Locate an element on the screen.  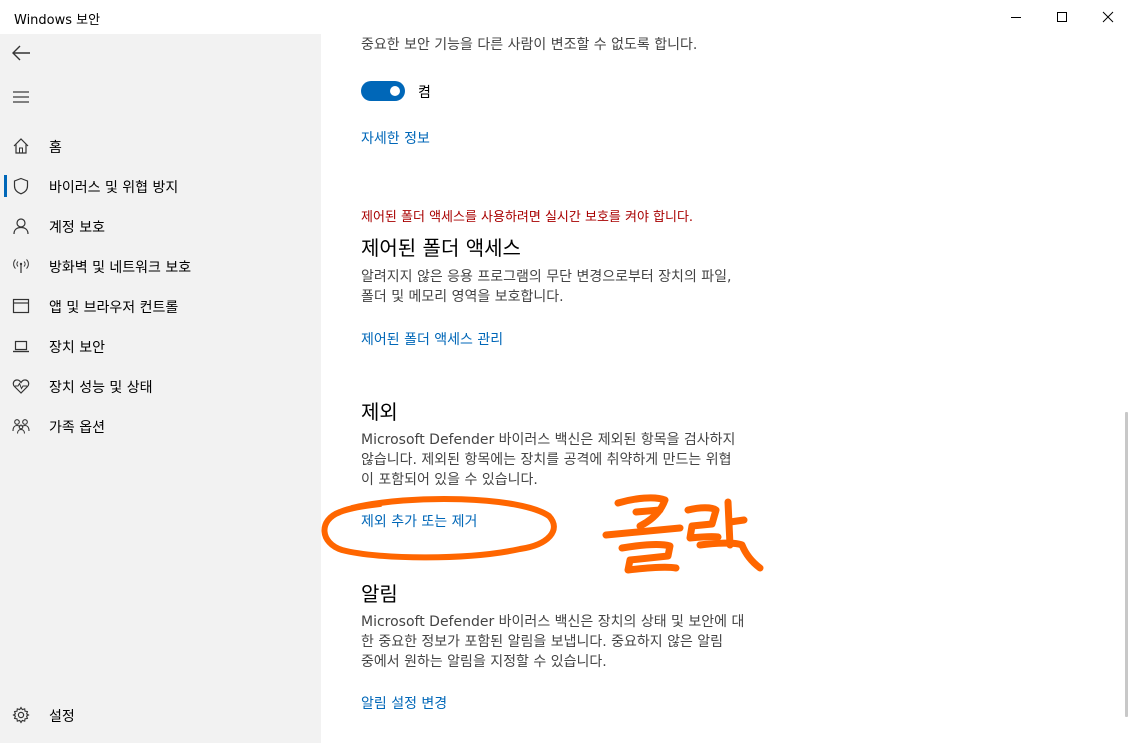
sidebar-item-home: 홈 is located at coordinates (160, 146).